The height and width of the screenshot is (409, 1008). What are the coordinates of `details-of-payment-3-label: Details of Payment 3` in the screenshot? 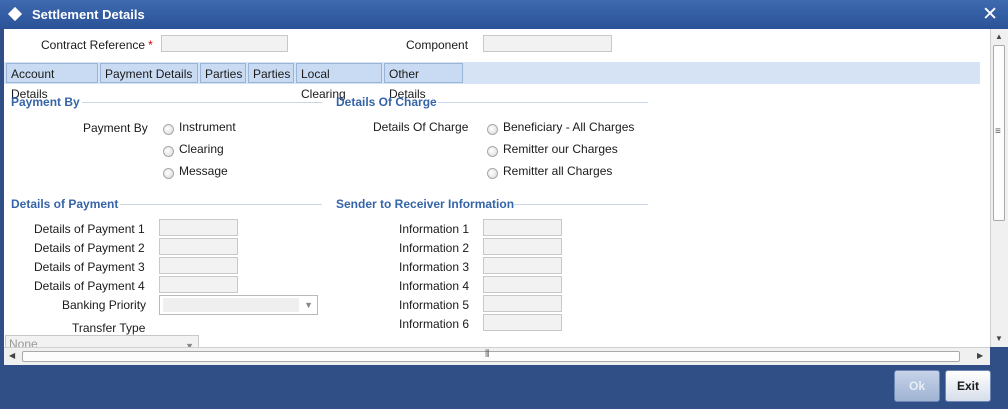 It's located at (89, 267).